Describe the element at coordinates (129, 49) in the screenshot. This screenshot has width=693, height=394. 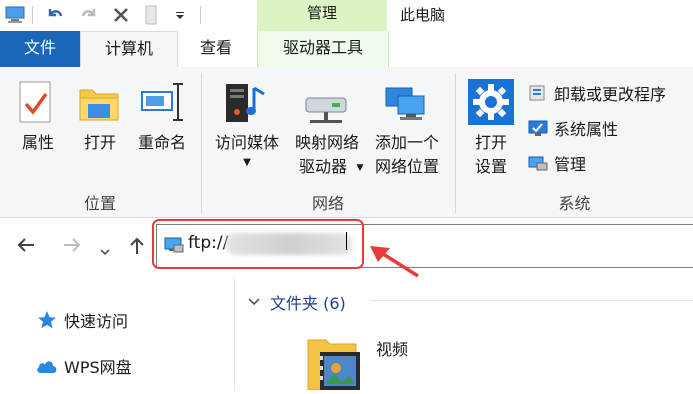
I see `tab-computer: 计算机` at that location.